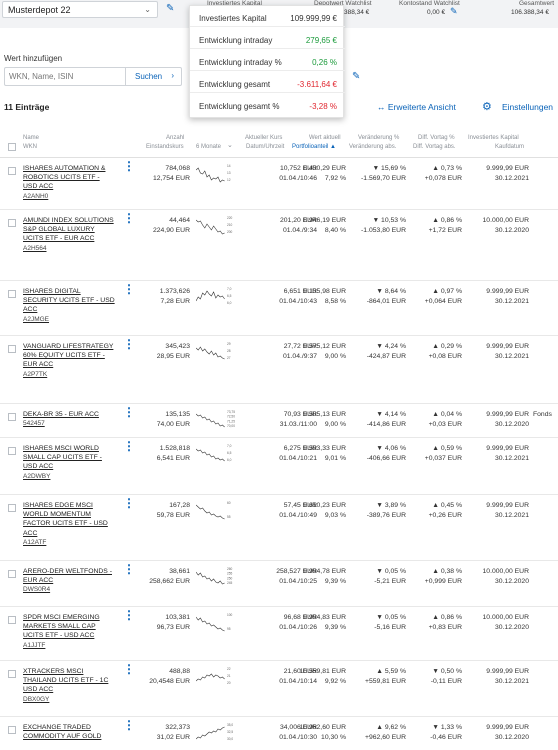 This screenshot has width=558, height=750. What do you see at coordinates (35, 248) in the screenshot?
I see `security-wkn: A2H564` at bounding box center [35, 248].